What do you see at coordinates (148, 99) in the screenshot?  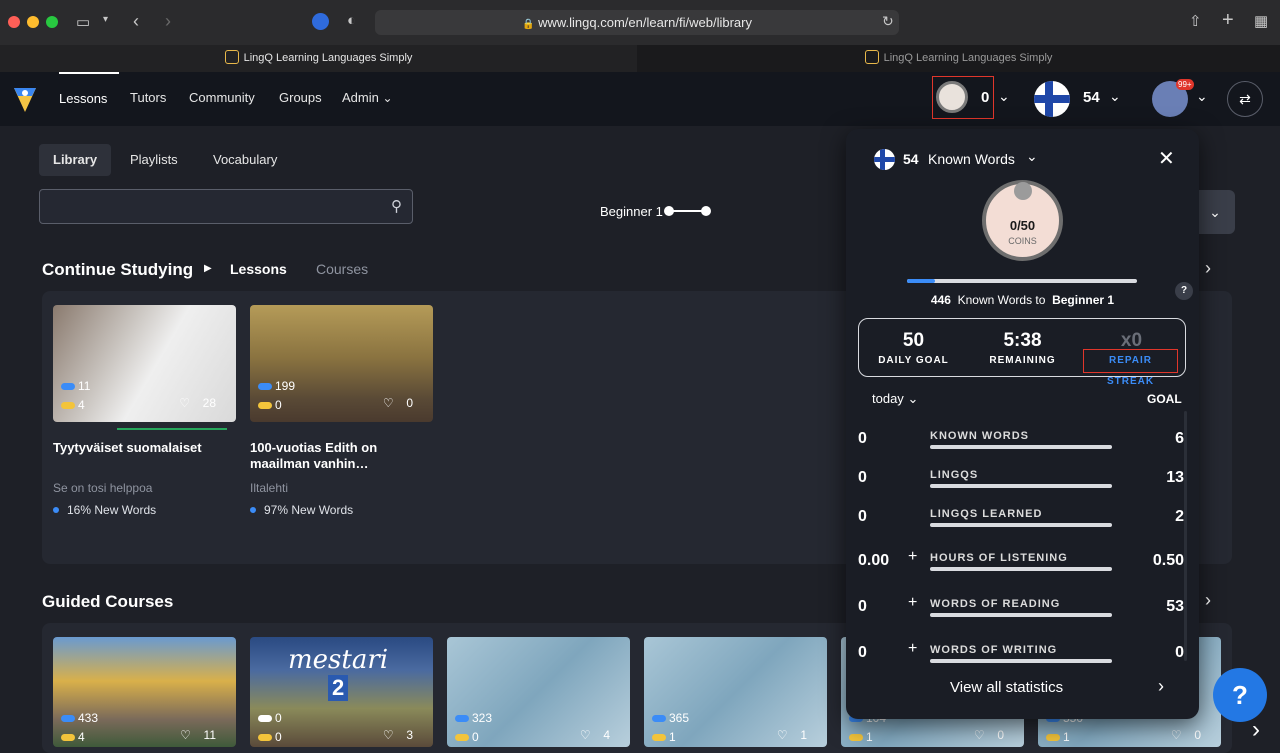 I see `nav-tutors: Tutors` at bounding box center [148, 99].